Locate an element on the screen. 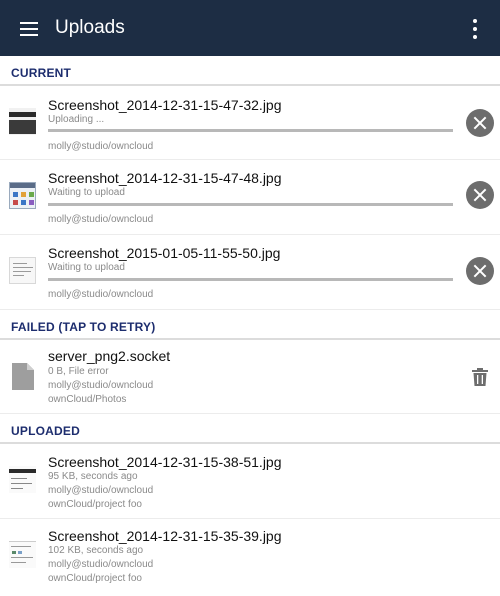  trash-icon is located at coordinates (480, 377).